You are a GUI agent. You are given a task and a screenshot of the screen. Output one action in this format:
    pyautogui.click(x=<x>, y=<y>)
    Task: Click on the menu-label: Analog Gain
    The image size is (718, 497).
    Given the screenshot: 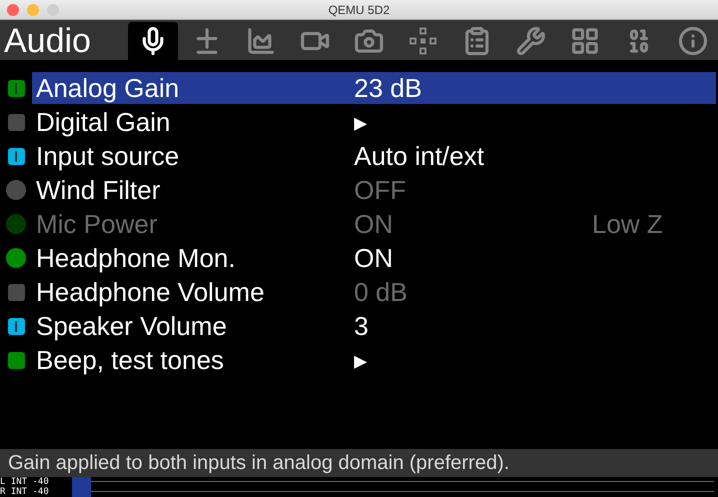 What is the action you would take?
    pyautogui.click(x=107, y=88)
    